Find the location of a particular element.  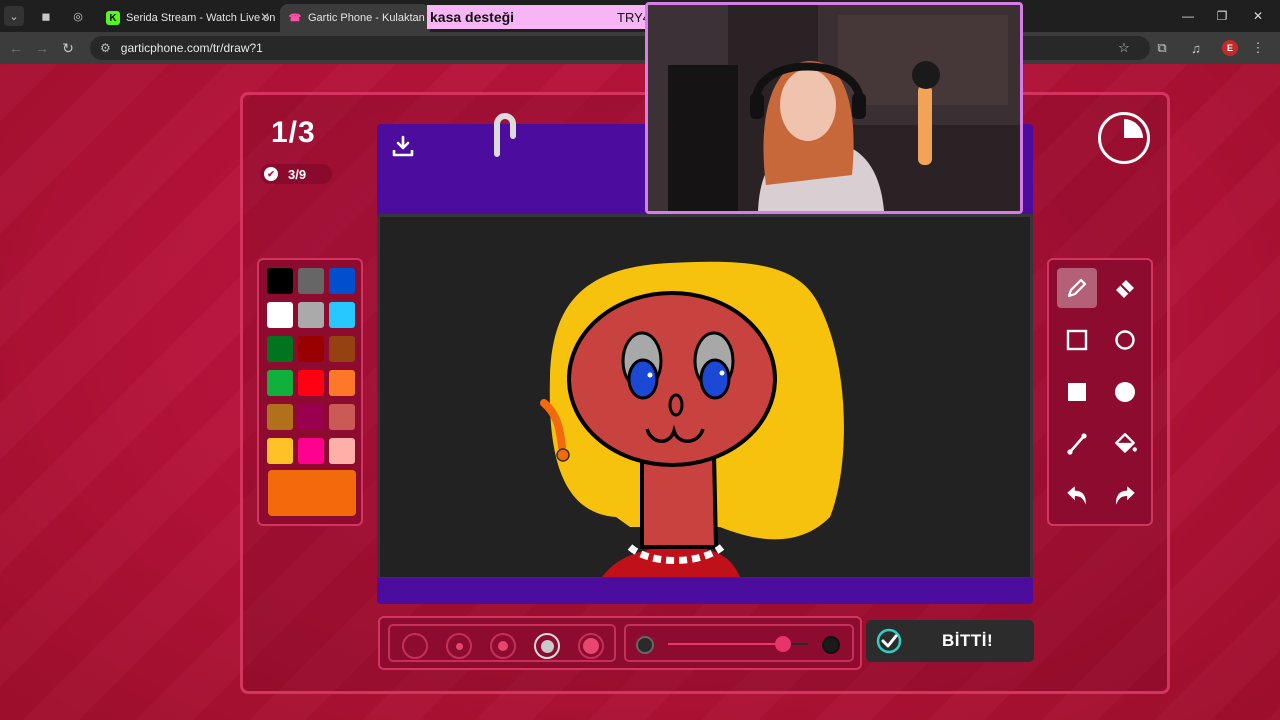

brush-size-group is located at coordinates (502, 643).